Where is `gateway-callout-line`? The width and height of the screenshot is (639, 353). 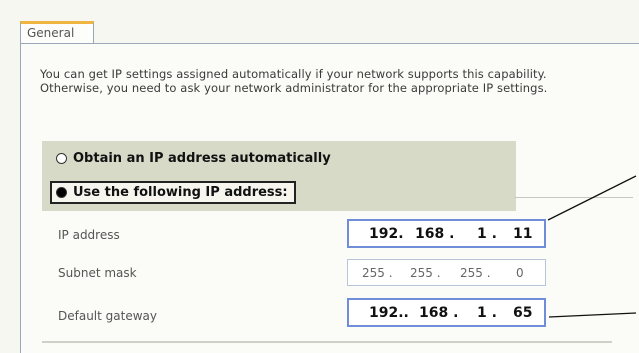 gateway-callout-line is located at coordinates (592, 315).